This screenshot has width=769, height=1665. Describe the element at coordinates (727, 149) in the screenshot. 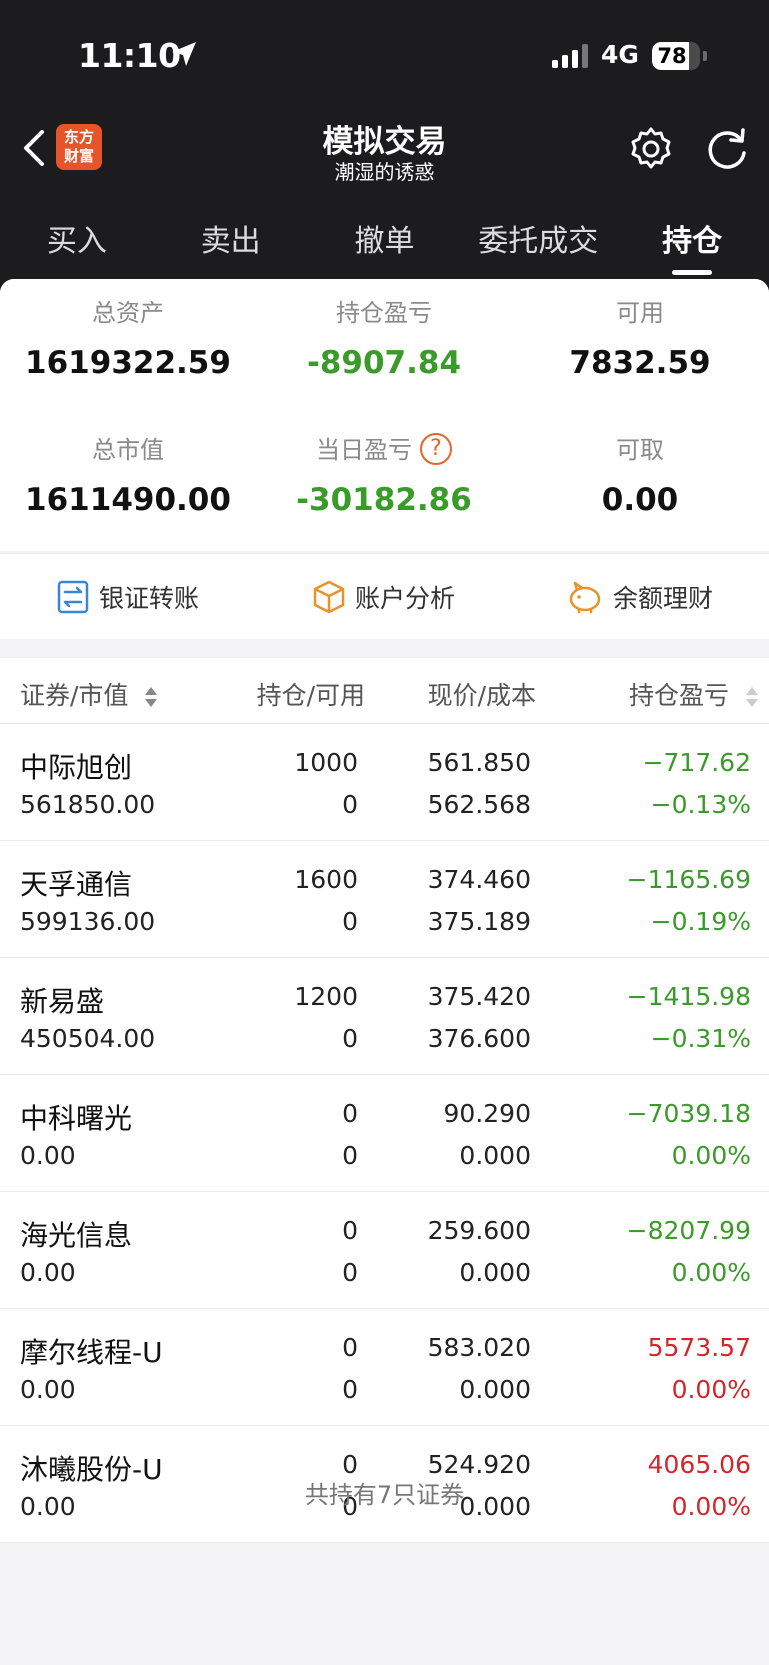

I see `refresh-icon` at that location.